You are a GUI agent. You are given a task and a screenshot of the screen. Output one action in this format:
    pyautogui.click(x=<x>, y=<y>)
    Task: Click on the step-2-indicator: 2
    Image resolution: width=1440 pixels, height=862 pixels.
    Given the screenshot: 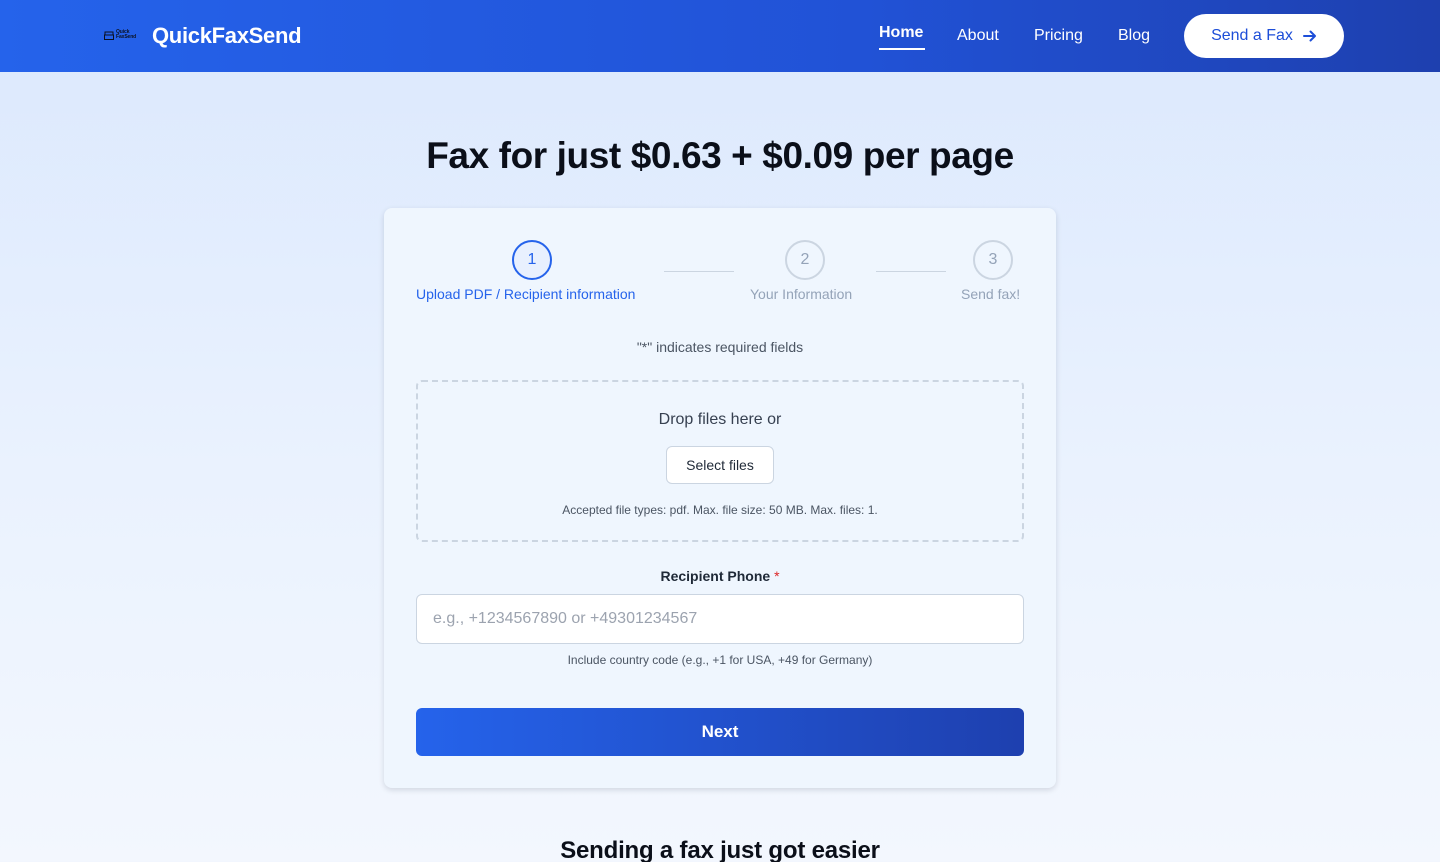 What is the action you would take?
    pyautogui.click(x=805, y=260)
    